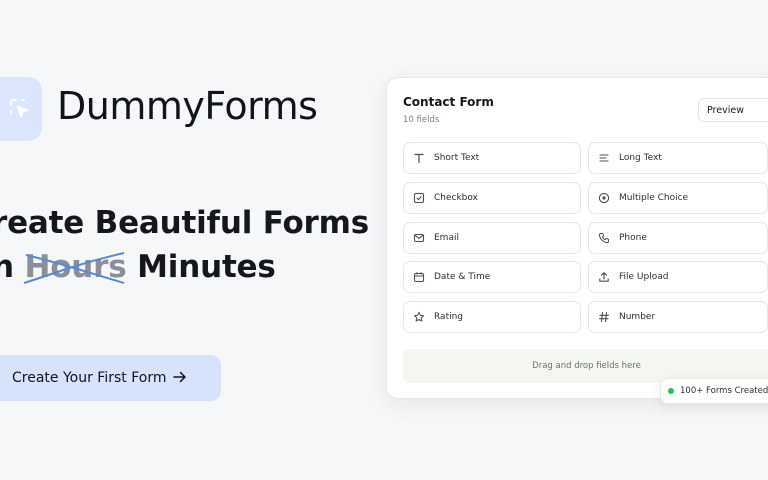 The image size is (768, 480). Describe the element at coordinates (457, 158) in the screenshot. I see `field-label: Short Text` at that location.